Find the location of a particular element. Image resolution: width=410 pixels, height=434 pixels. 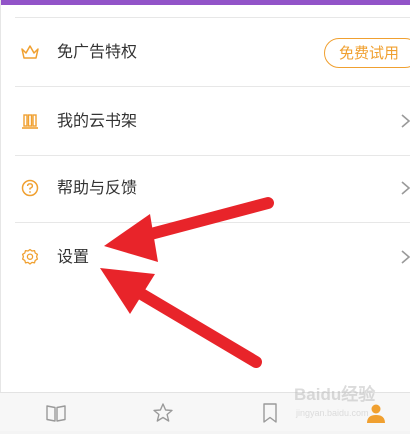

baidu-watermark: Baidu经验 jingyan.baidu.com is located at coordinates (351, 400).